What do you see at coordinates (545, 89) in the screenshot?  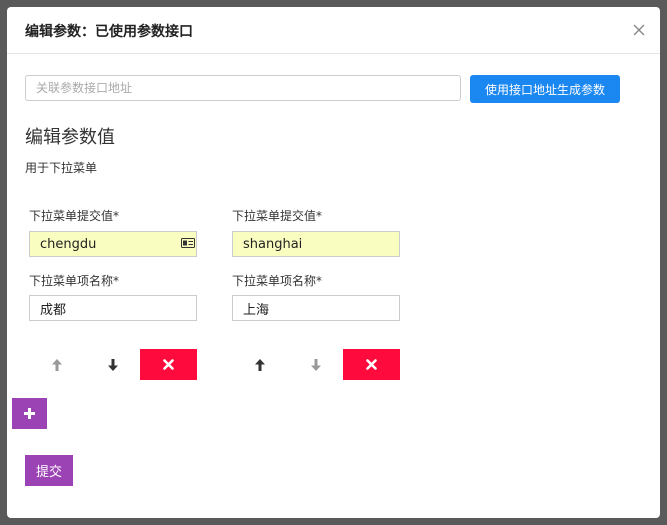 I see `generate-from-url-button: 使用接口地址生成参数` at bounding box center [545, 89].